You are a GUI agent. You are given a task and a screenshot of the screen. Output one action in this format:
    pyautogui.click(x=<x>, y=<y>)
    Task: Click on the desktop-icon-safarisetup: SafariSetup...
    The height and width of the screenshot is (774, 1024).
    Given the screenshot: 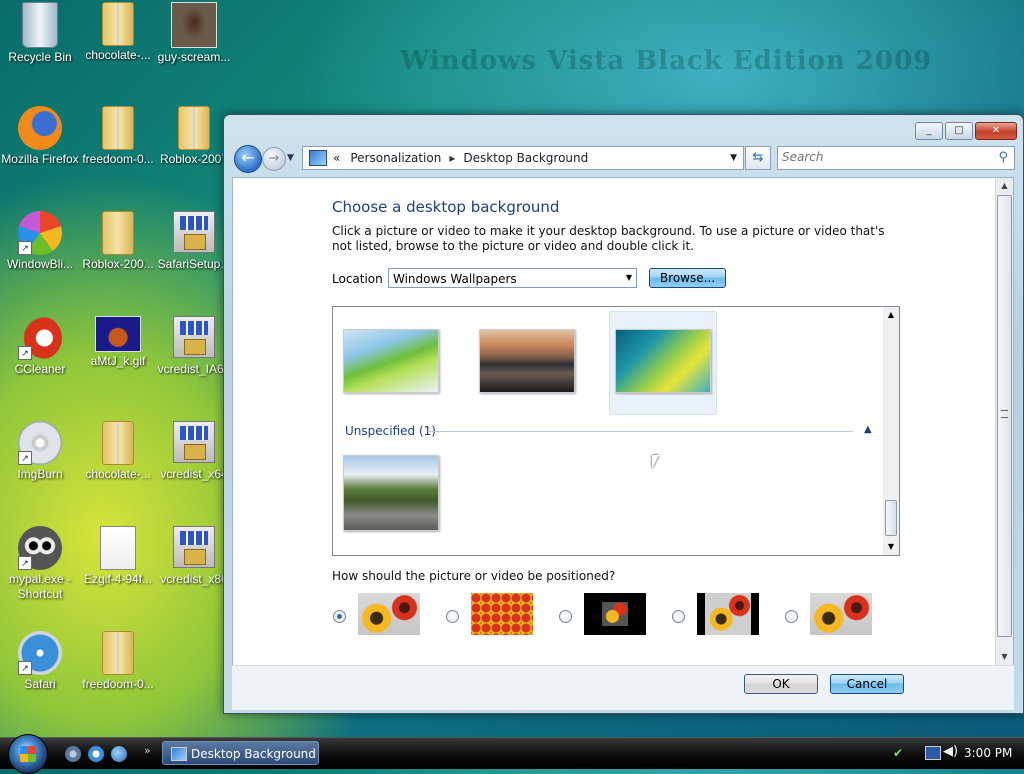 What is the action you would take?
    pyautogui.click(x=194, y=241)
    